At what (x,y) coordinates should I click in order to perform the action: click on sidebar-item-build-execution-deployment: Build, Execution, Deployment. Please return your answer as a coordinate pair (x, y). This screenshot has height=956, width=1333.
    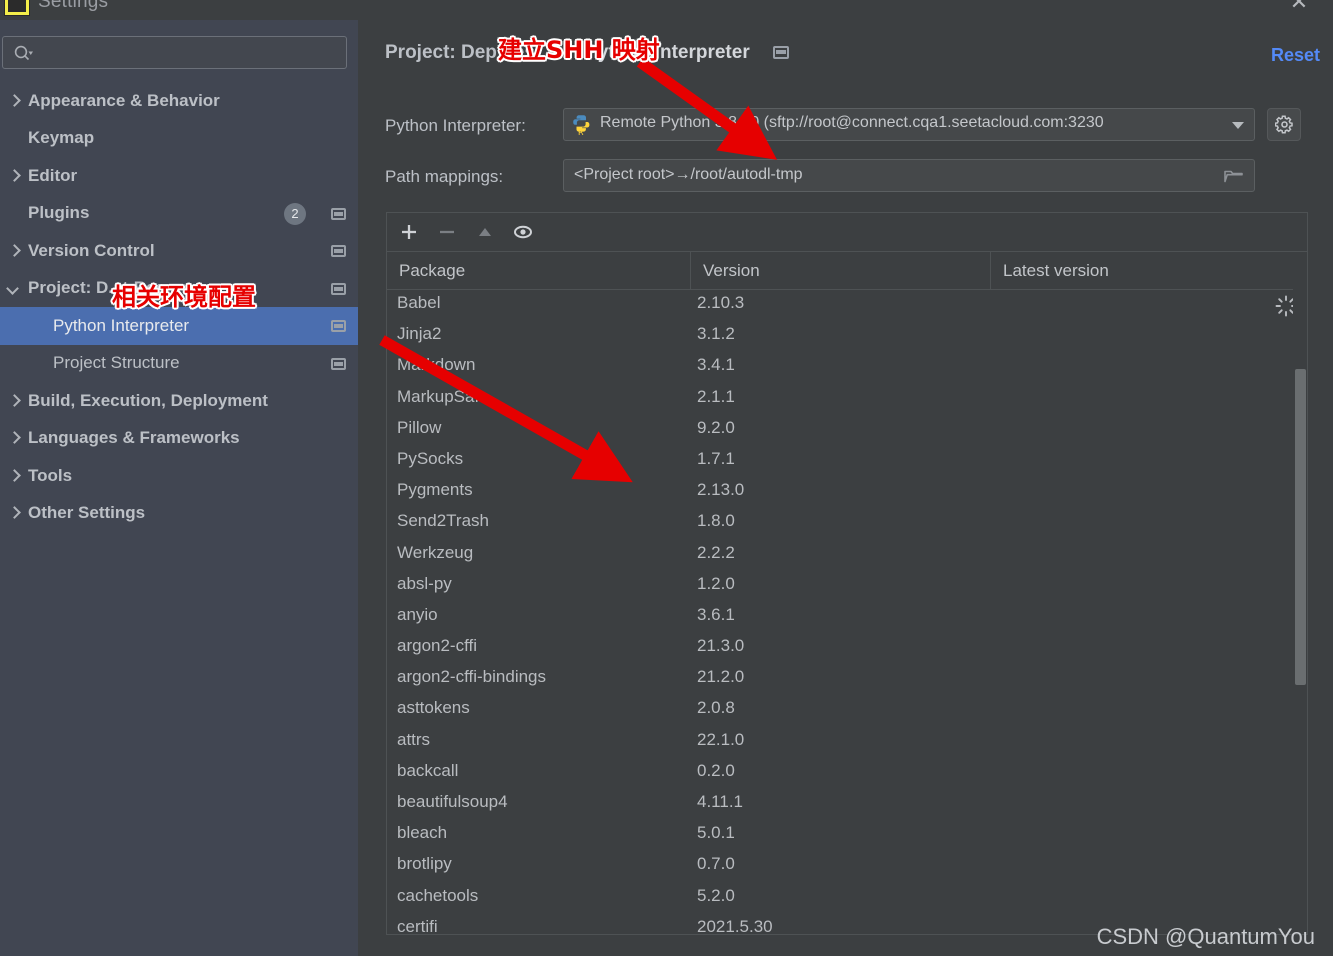
    Looking at the image, I should click on (179, 401).